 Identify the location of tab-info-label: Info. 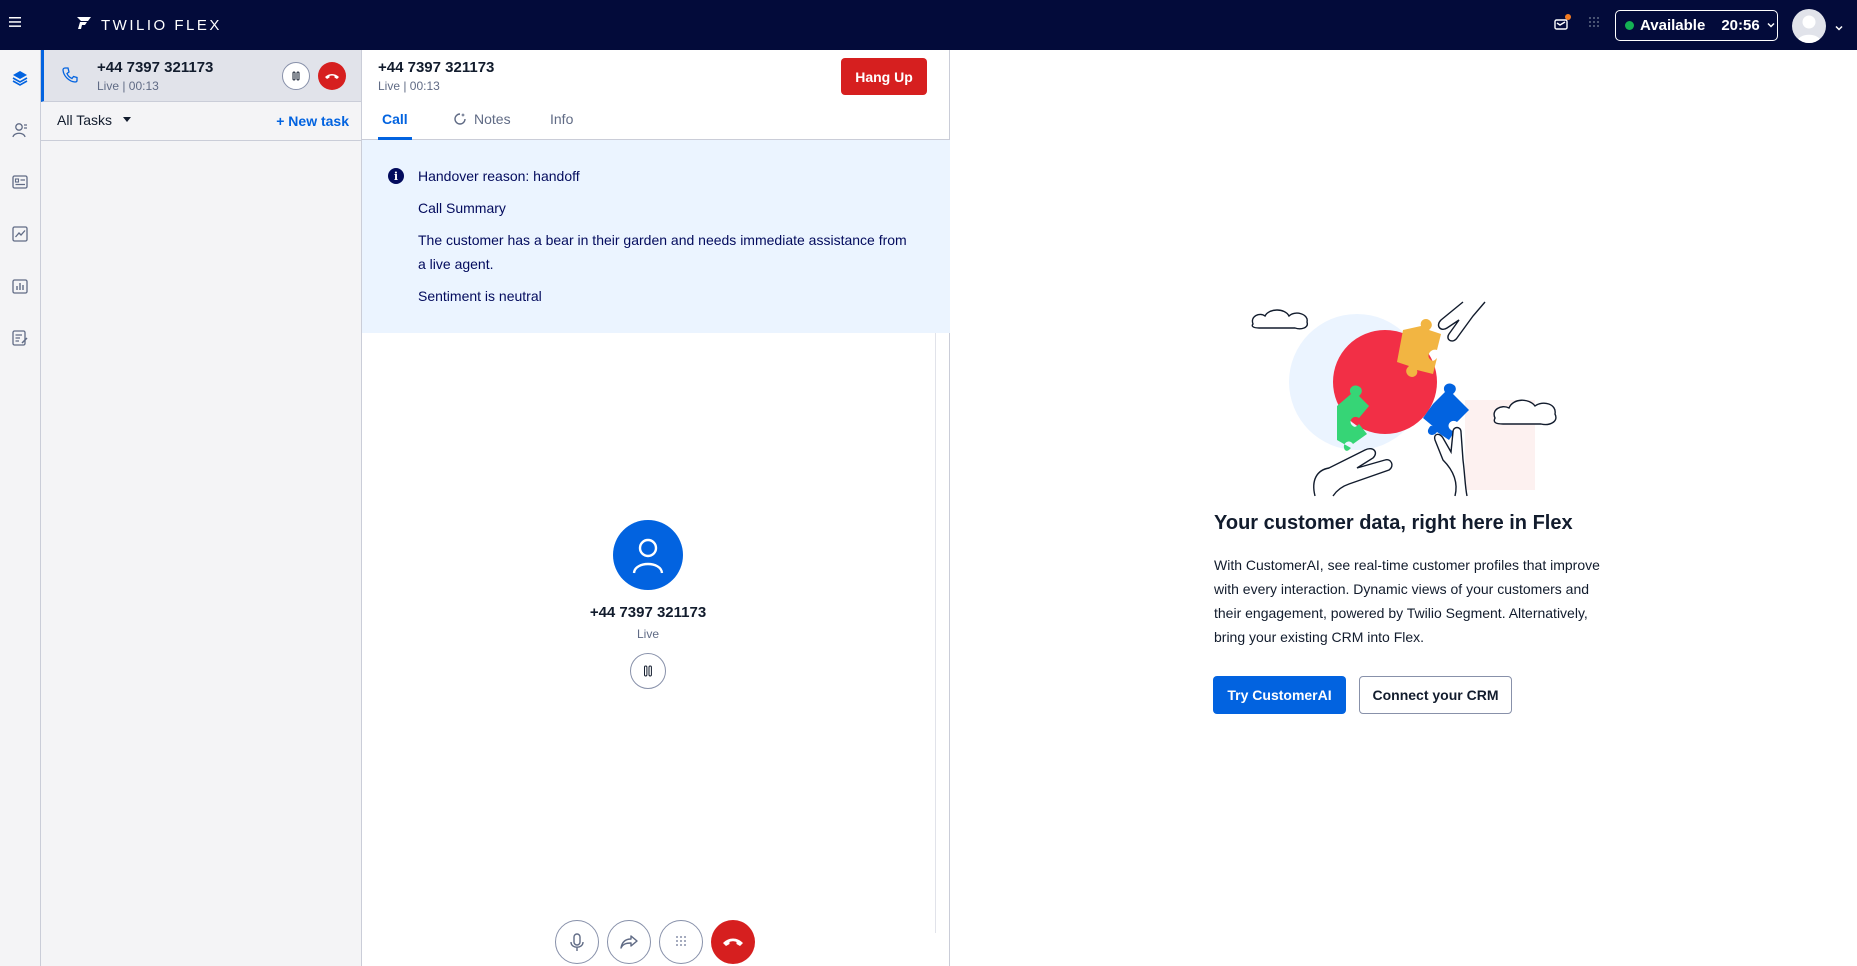
(562, 119).